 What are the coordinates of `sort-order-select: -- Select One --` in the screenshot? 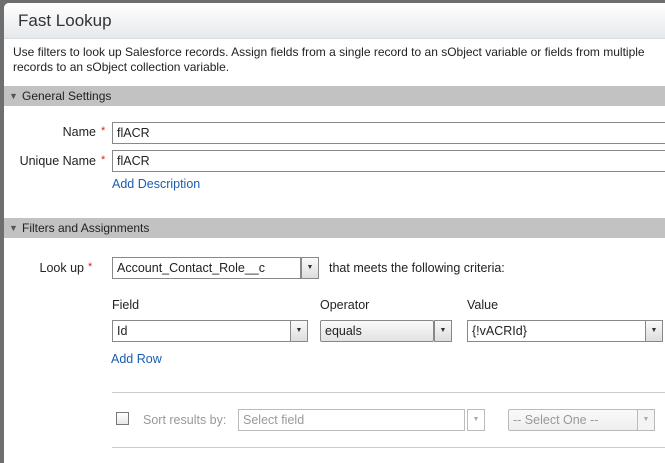 It's located at (573, 420).